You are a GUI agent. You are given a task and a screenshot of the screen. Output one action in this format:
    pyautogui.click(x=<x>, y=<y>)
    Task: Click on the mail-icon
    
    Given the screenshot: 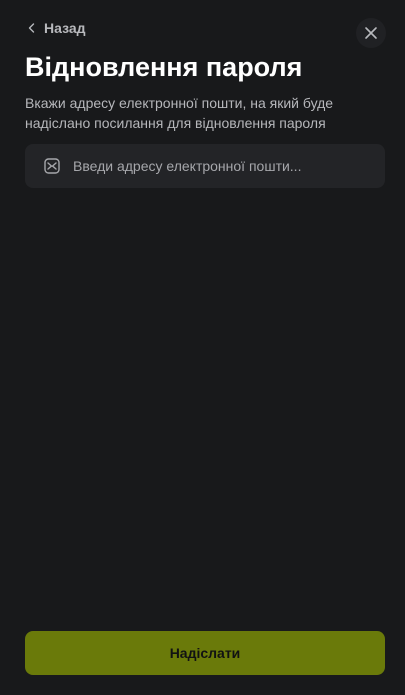 What is the action you would take?
    pyautogui.click(x=52, y=166)
    